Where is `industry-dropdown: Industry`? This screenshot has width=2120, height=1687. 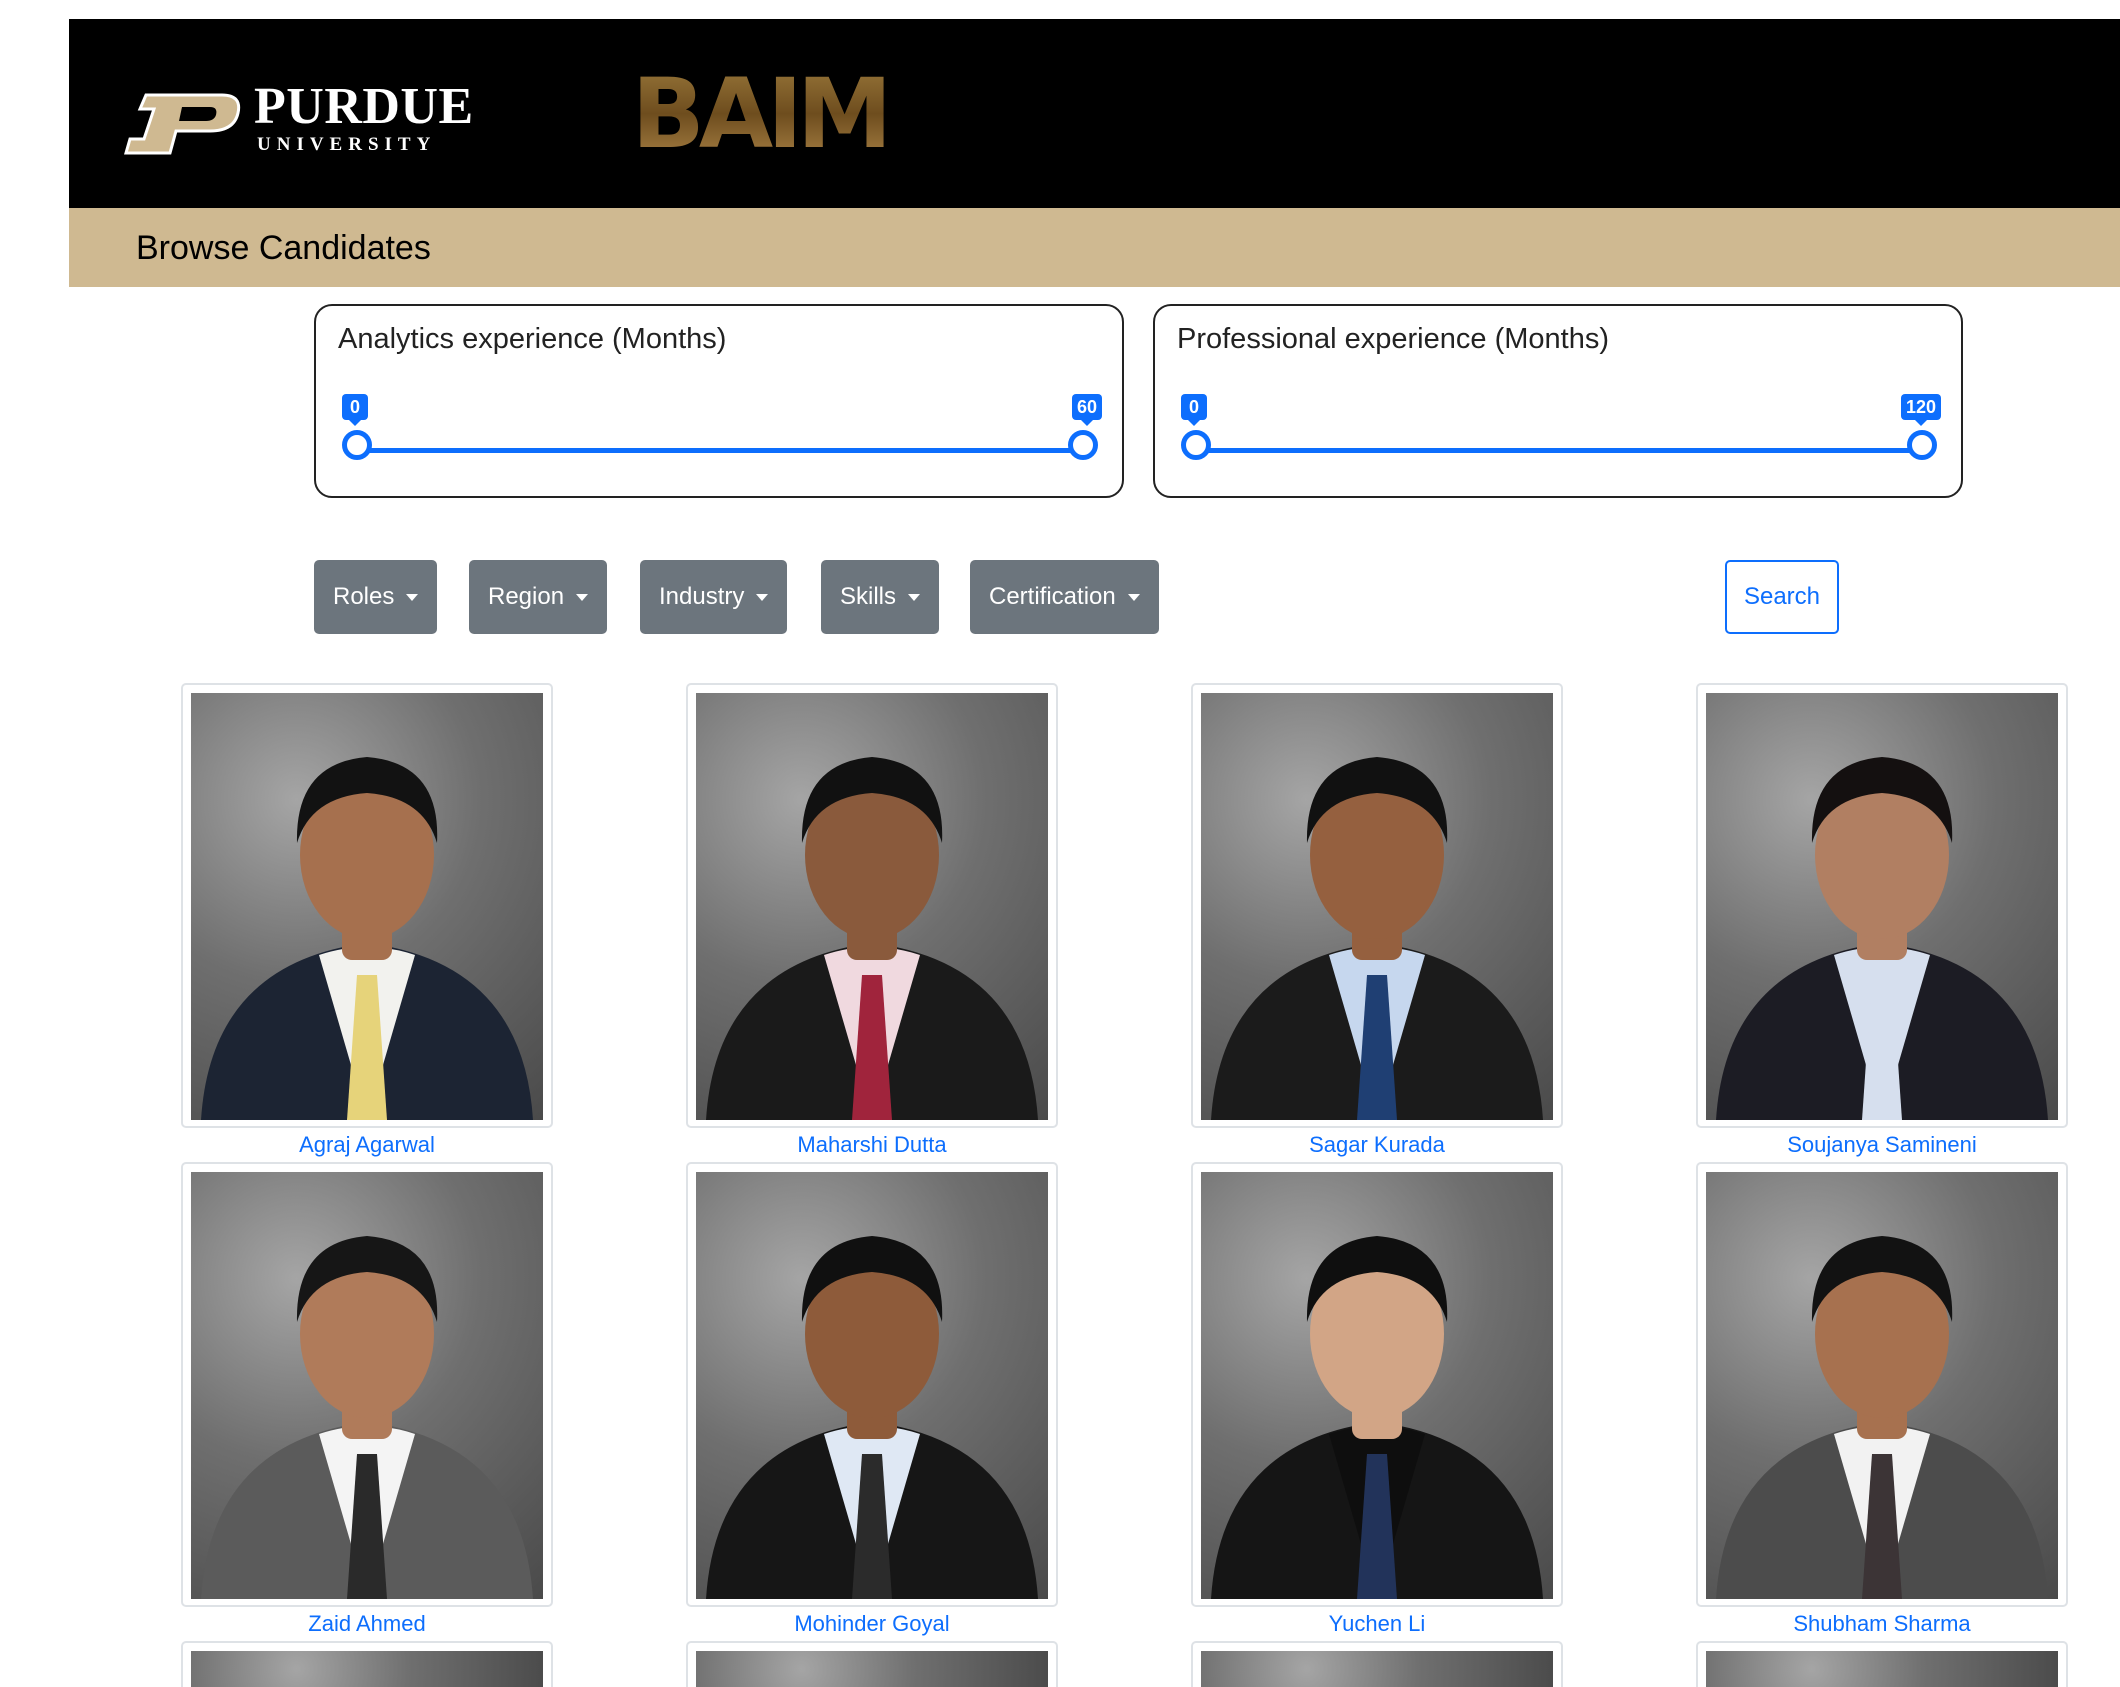
industry-dropdown: Industry is located at coordinates (714, 597).